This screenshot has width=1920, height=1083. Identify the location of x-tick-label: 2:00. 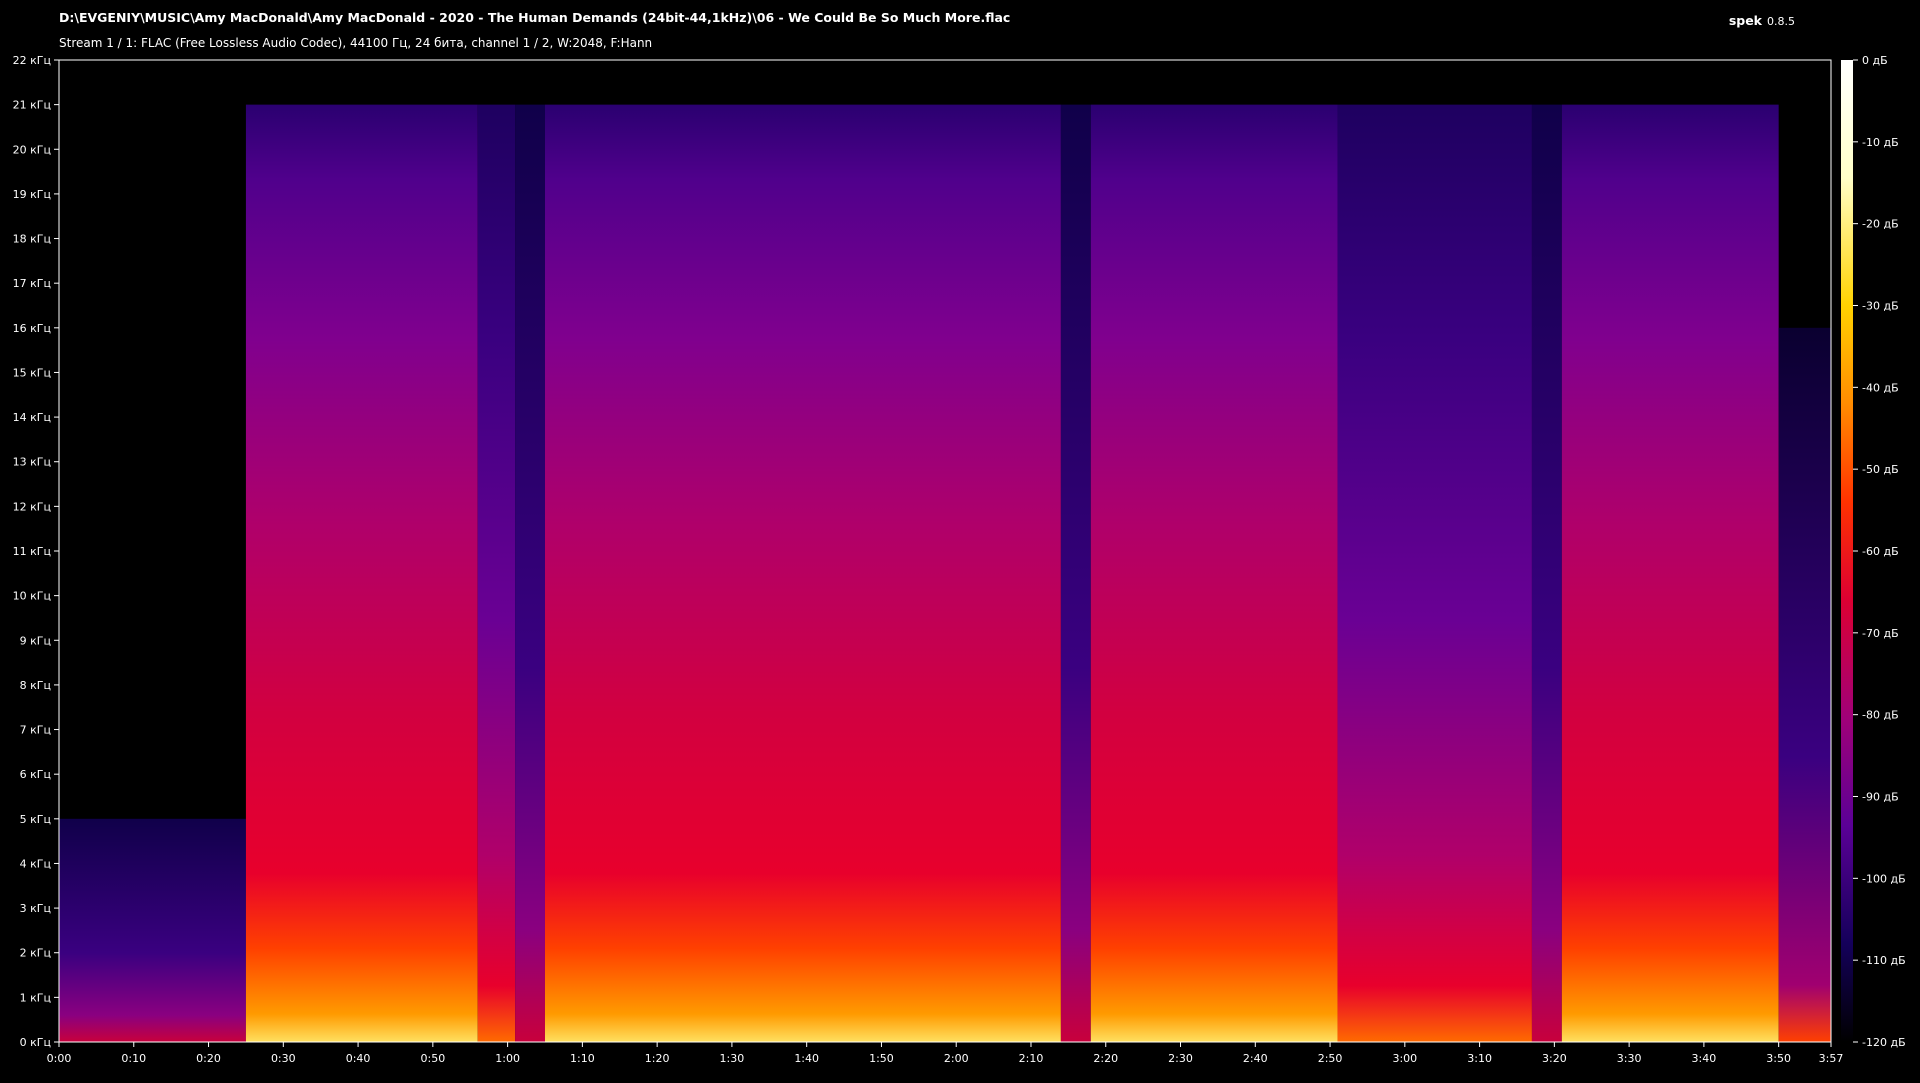
(956, 1058).